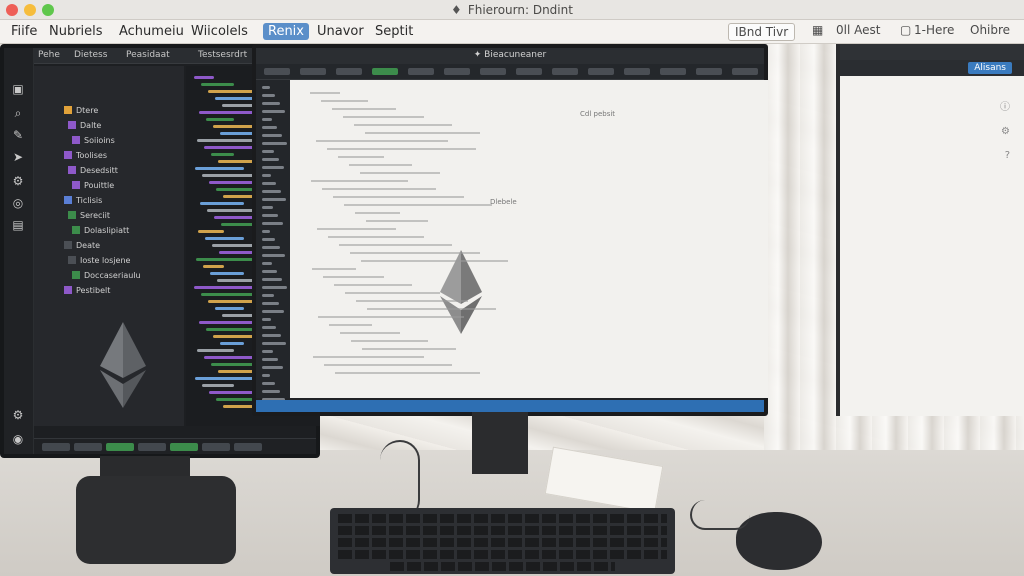 This screenshot has width=1024, height=576. Describe the element at coordinates (18, 225) in the screenshot. I see `terminal-icon: ▤` at that location.